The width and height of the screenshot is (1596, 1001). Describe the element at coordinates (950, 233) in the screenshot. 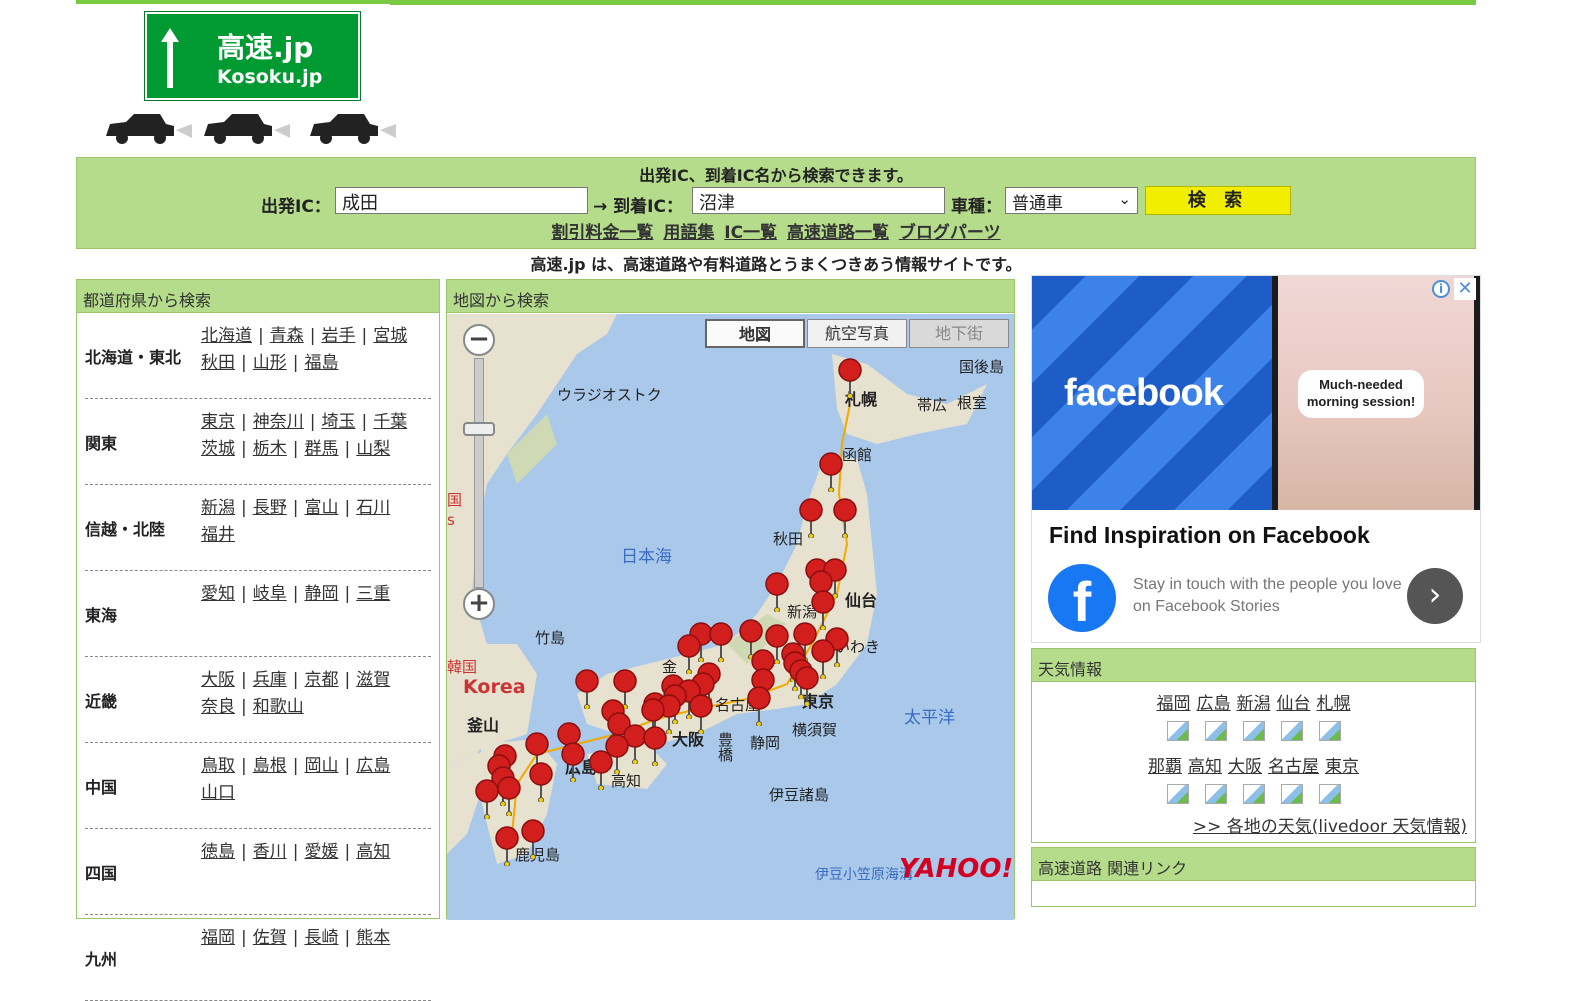

I see `link-blog-parts: ブログパーツ` at that location.